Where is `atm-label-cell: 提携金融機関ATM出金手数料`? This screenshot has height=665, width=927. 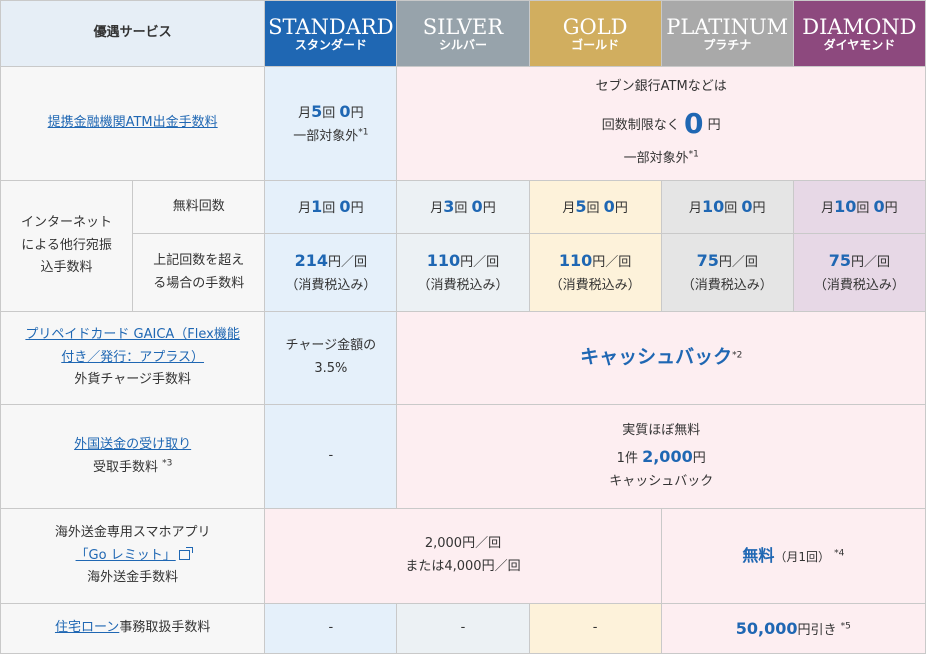 atm-label-cell: 提携金融機関ATM出金手数料 is located at coordinates (133, 123).